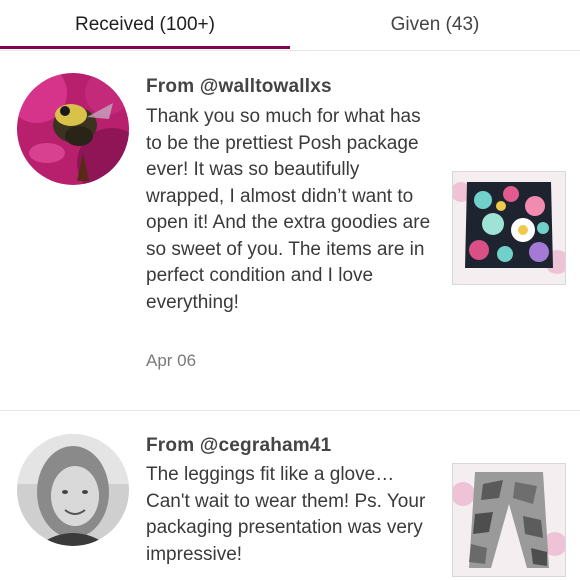 The width and height of the screenshot is (580, 580). Describe the element at coordinates (435, 25) in the screenshot. I see `tab-given: Given (43)` at that location.